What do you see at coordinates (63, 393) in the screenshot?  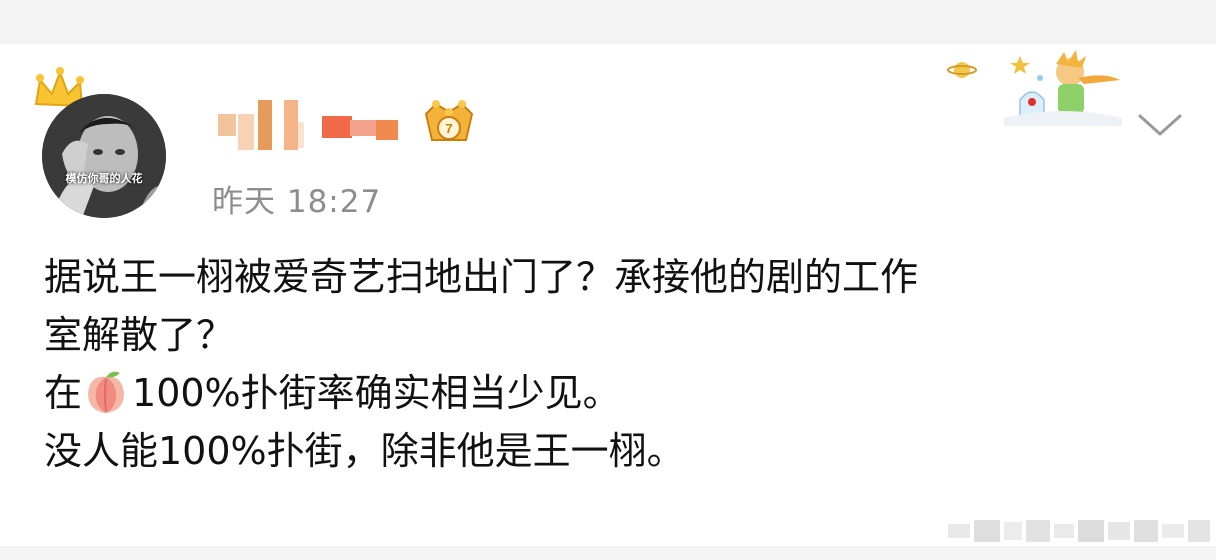 I see `post-line-3-prefix: 在` at bounding box center [63, 393].